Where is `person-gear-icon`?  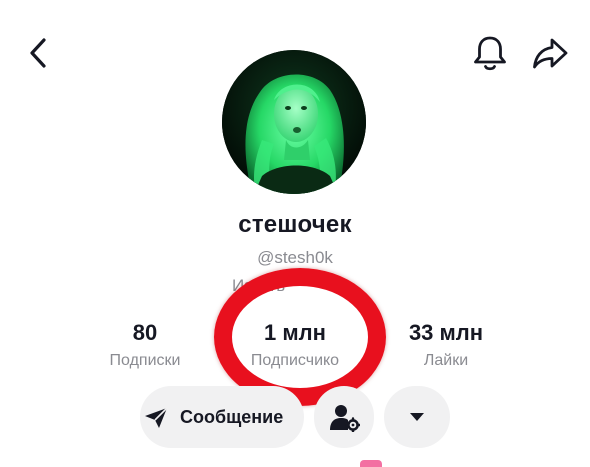 person-gear-icon is located at coordinates (345, 418).